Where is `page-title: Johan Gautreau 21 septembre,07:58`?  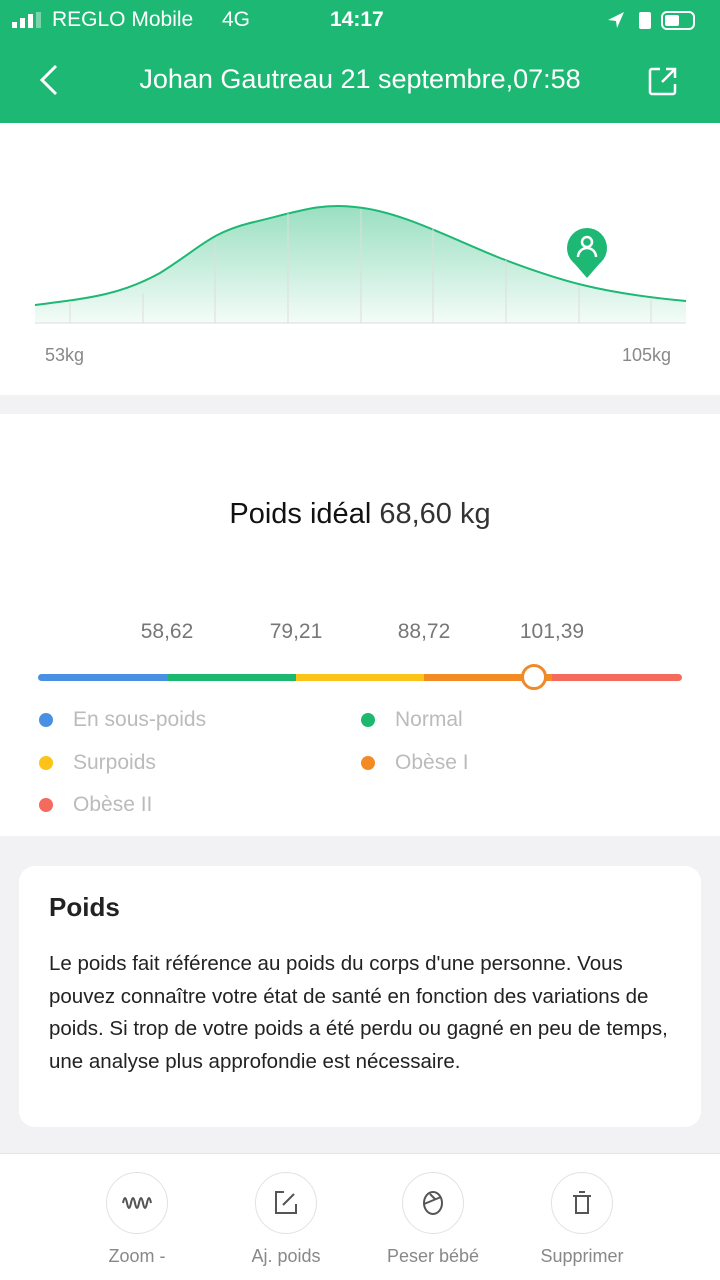 page-title: Johan Gautreau 21 septembre,07:58 is located at coordinates (360, 79).